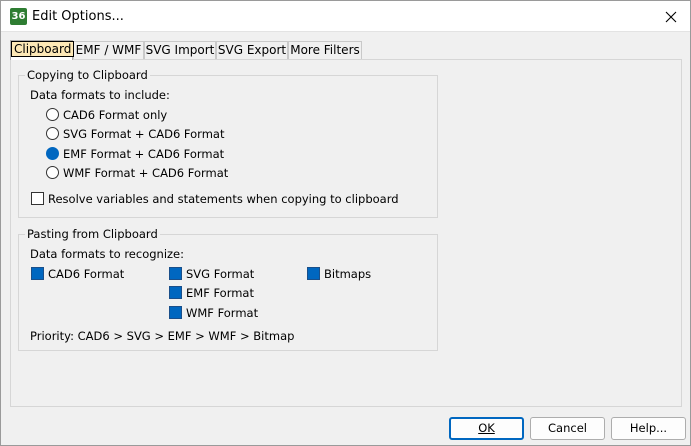  Describe the element at coordinates (175, 312) in the screenshot. I see `wmf-format-checkbox` at that location.